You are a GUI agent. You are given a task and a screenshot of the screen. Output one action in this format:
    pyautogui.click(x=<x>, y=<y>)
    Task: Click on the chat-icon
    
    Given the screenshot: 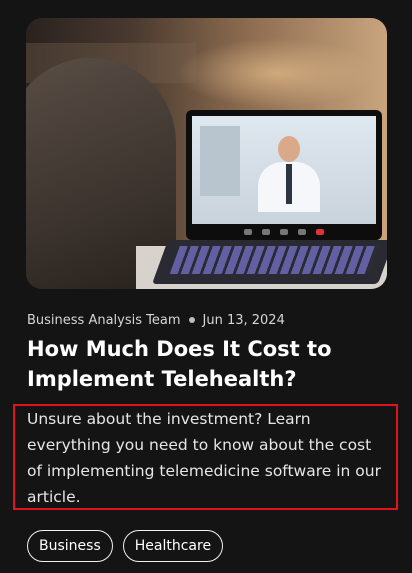 What is the action you would take?
    pyautogui.click(x=302, y=232)
    